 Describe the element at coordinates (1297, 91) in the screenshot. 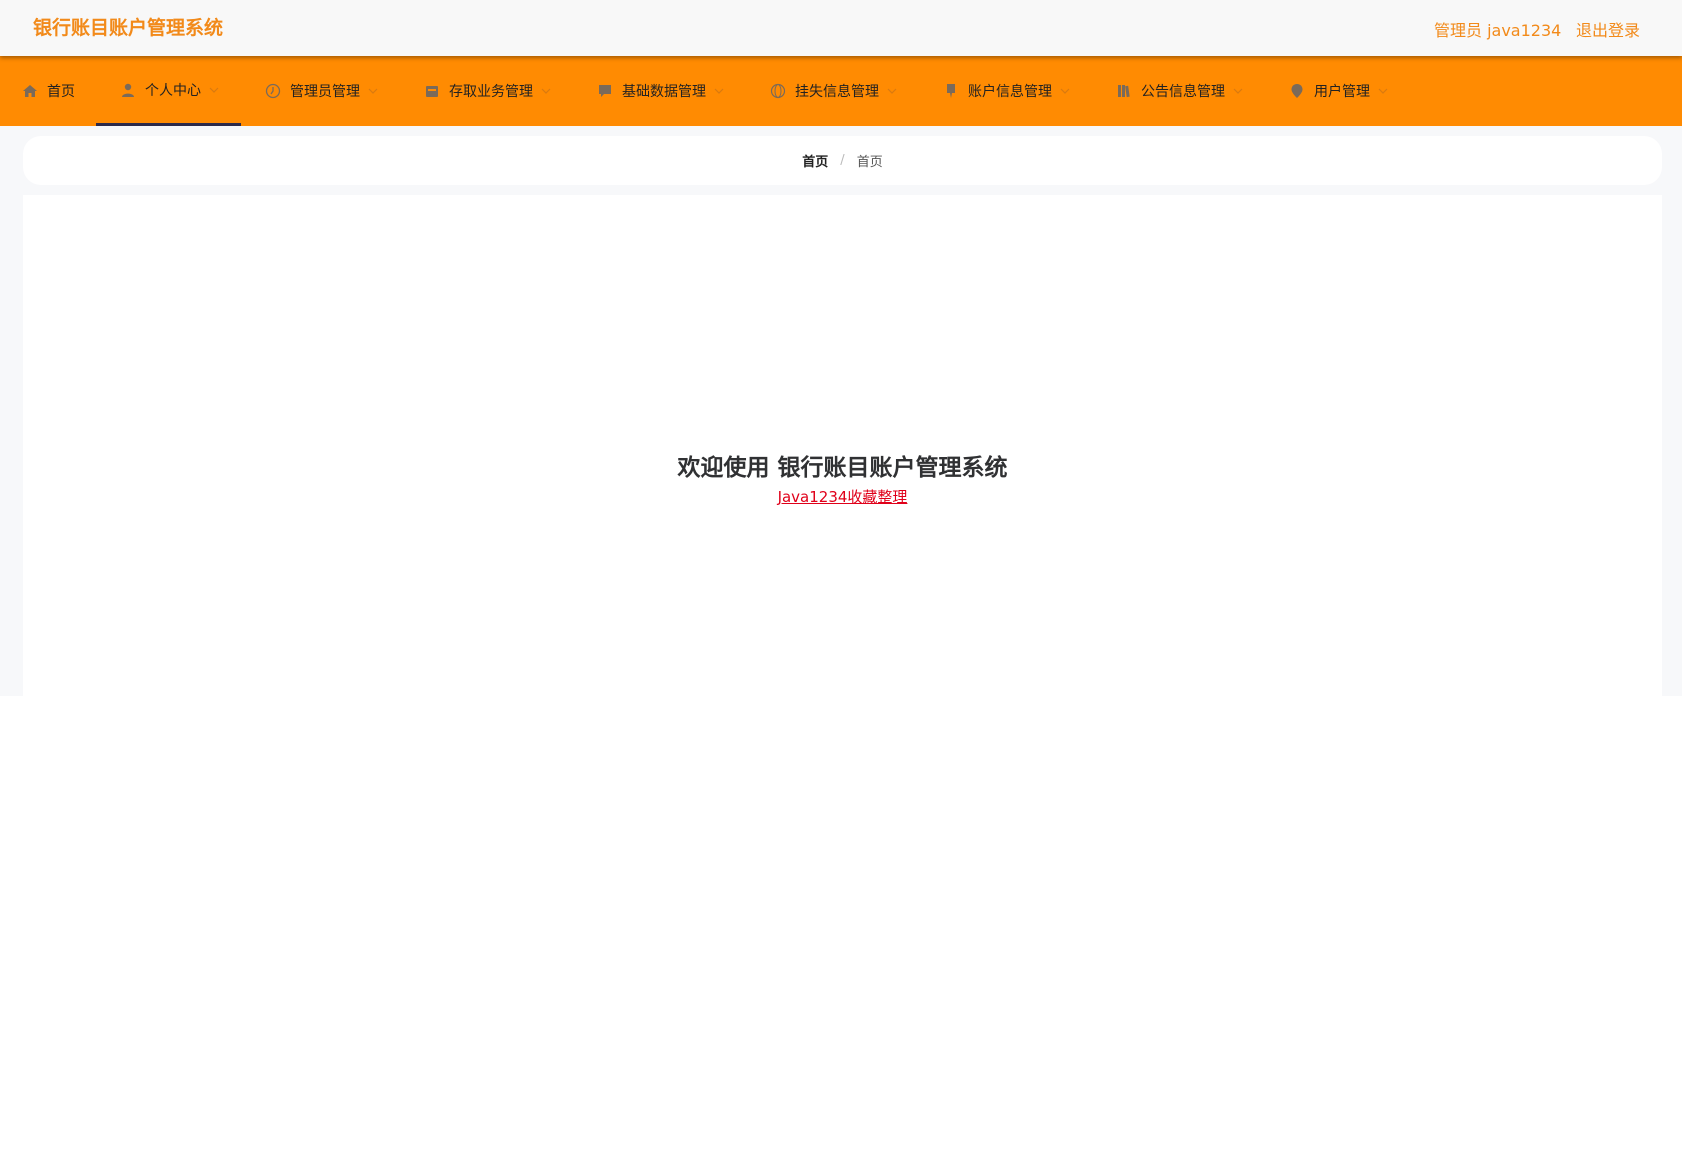

I see `location-icon` at that location.